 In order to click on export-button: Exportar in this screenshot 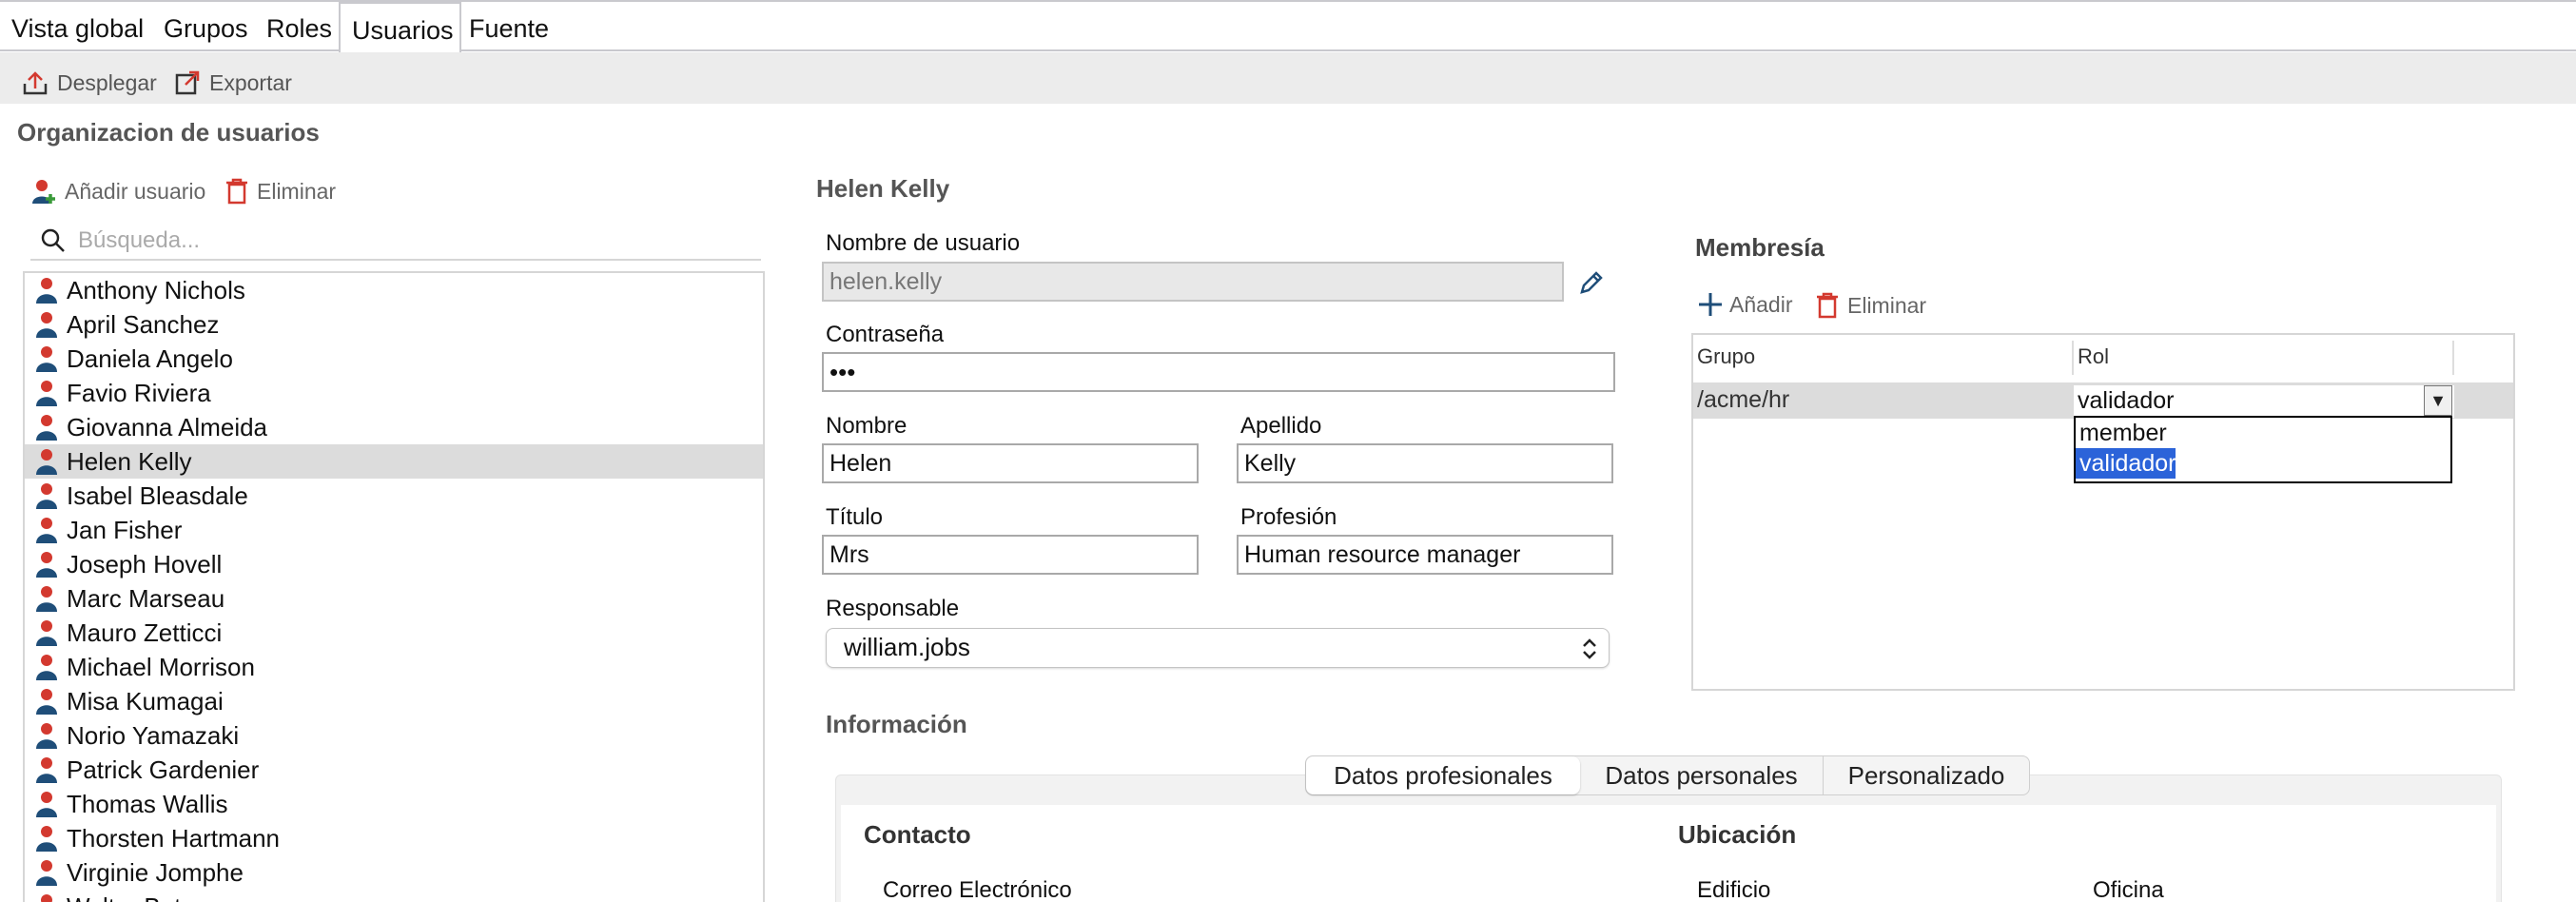, I will do `click(233, 82)`.